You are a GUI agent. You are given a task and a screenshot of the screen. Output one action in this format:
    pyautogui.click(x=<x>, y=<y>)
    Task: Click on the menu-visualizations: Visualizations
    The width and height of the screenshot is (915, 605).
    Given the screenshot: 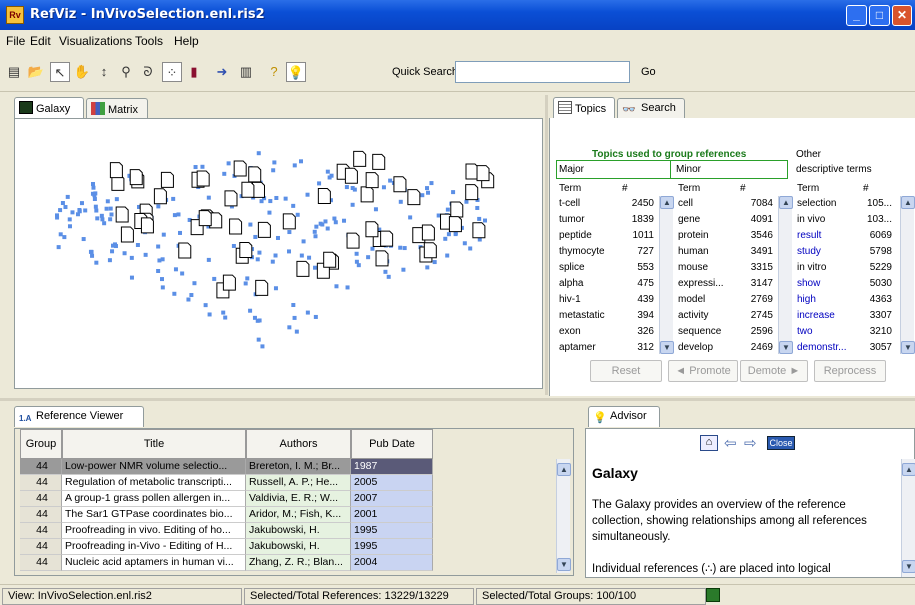 What is the action you would take?
    pyautogui.click(x=95, y=41)
    